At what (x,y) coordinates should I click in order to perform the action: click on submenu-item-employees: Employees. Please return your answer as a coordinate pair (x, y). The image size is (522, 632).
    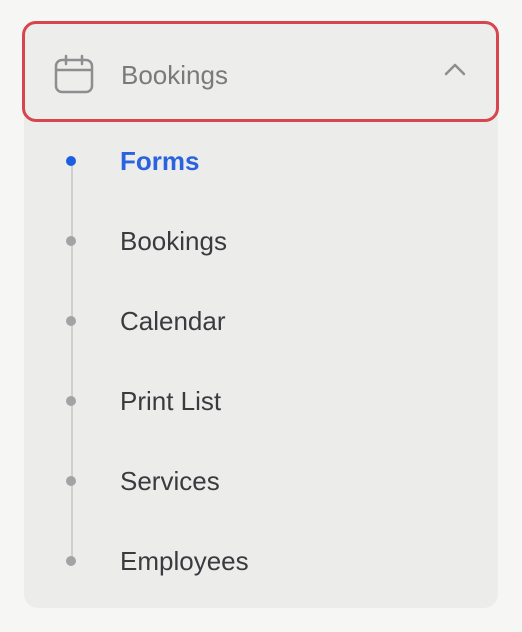
    Looking at the image, I should click on (270, 561).